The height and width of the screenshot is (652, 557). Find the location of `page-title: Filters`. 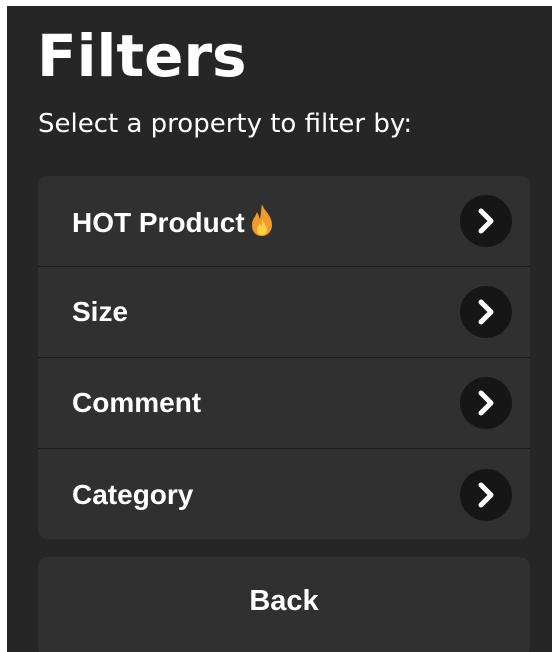

page-title: Filters is located at coordinates (142, 56).